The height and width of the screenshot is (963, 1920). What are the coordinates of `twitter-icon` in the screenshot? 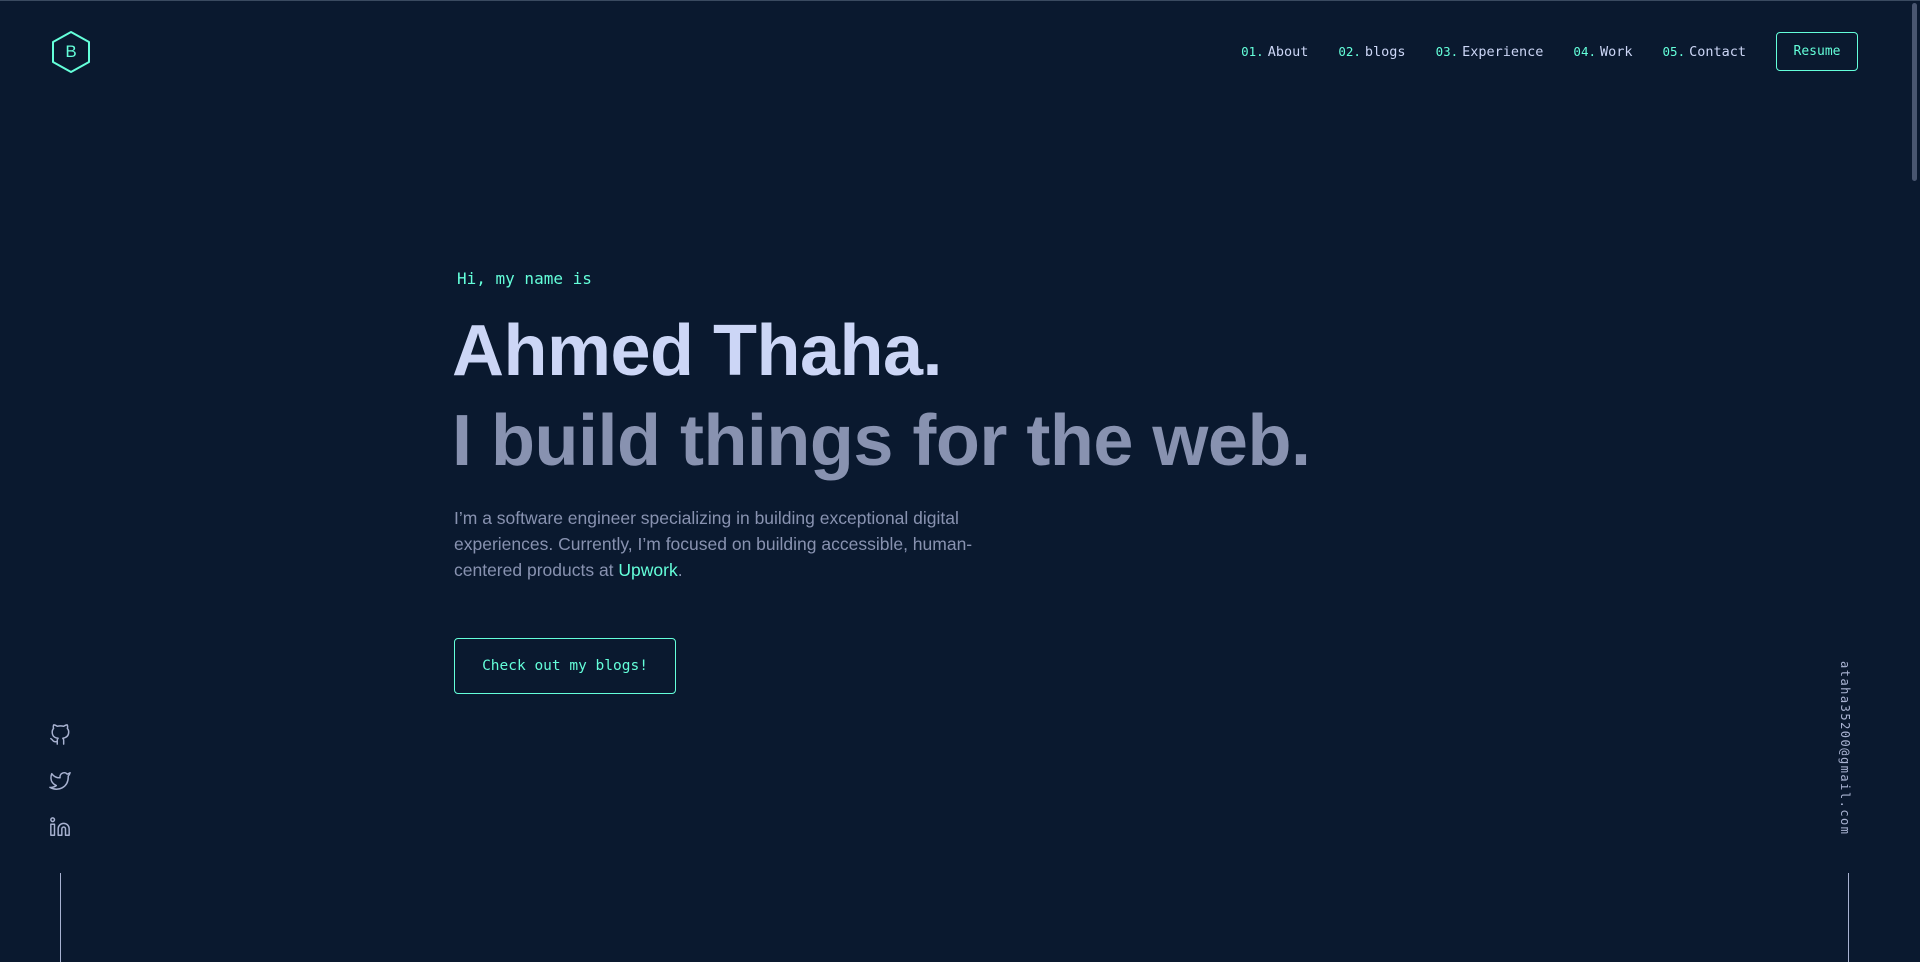 It's located at (60, 781).